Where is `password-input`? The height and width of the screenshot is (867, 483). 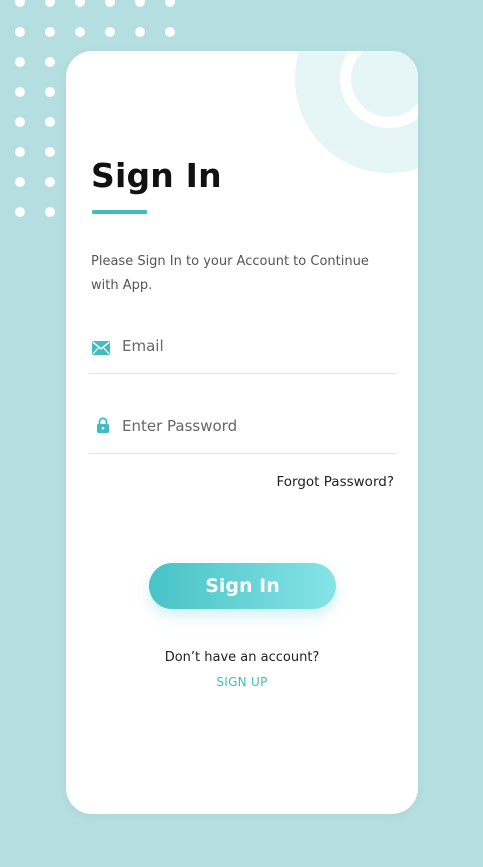 password-input is located at coordinates (252, 426).